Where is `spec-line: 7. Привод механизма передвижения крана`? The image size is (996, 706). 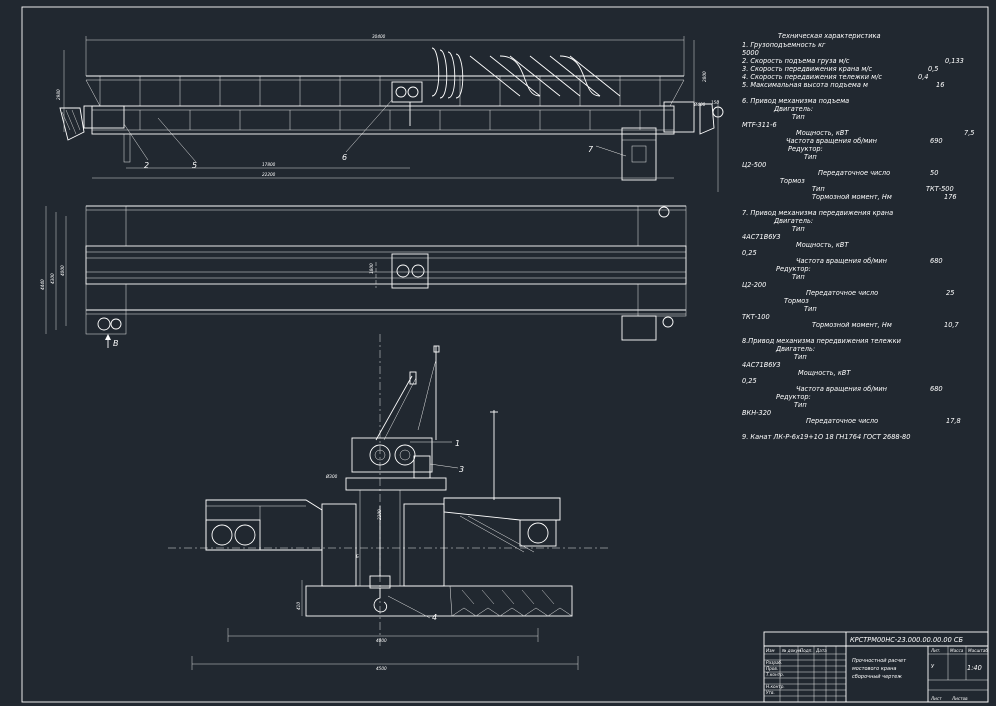
spec-line: 7. Привод механизма передвижения крана is located at coordinates (817, 213).